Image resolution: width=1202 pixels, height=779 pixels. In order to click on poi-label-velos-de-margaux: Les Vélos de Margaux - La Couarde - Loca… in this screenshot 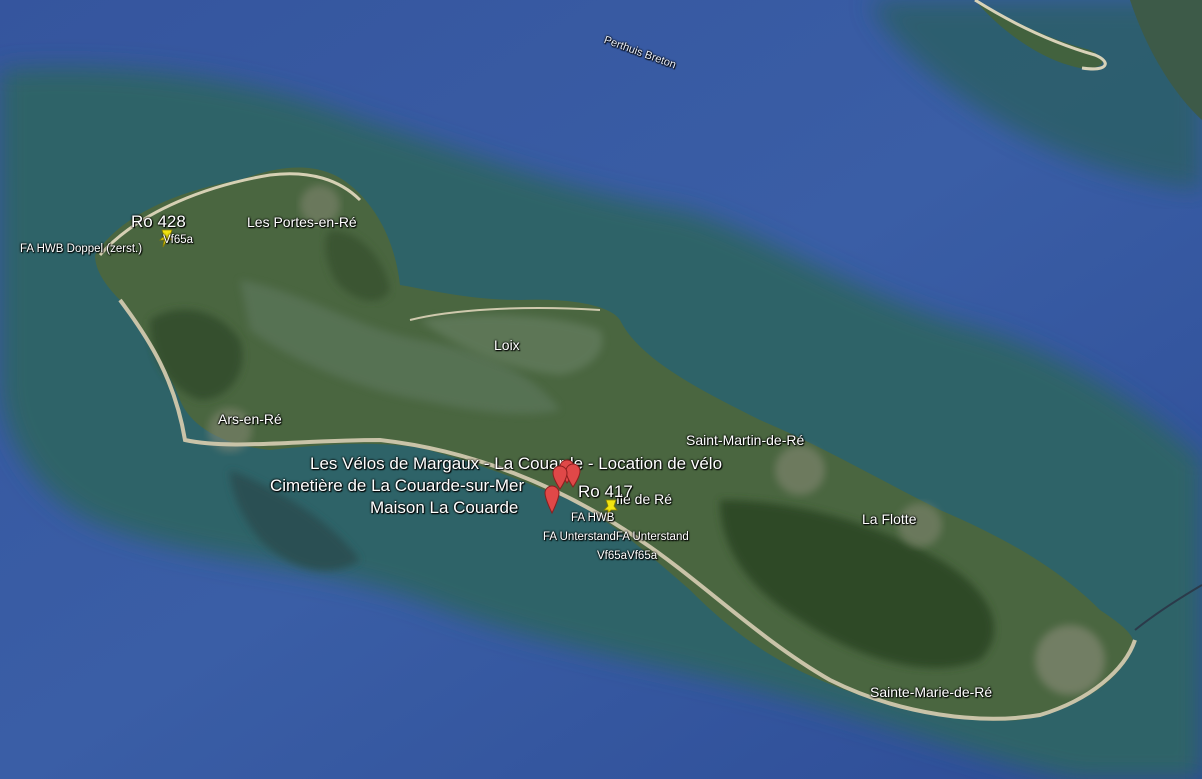, I will do `click(516, 463)`.